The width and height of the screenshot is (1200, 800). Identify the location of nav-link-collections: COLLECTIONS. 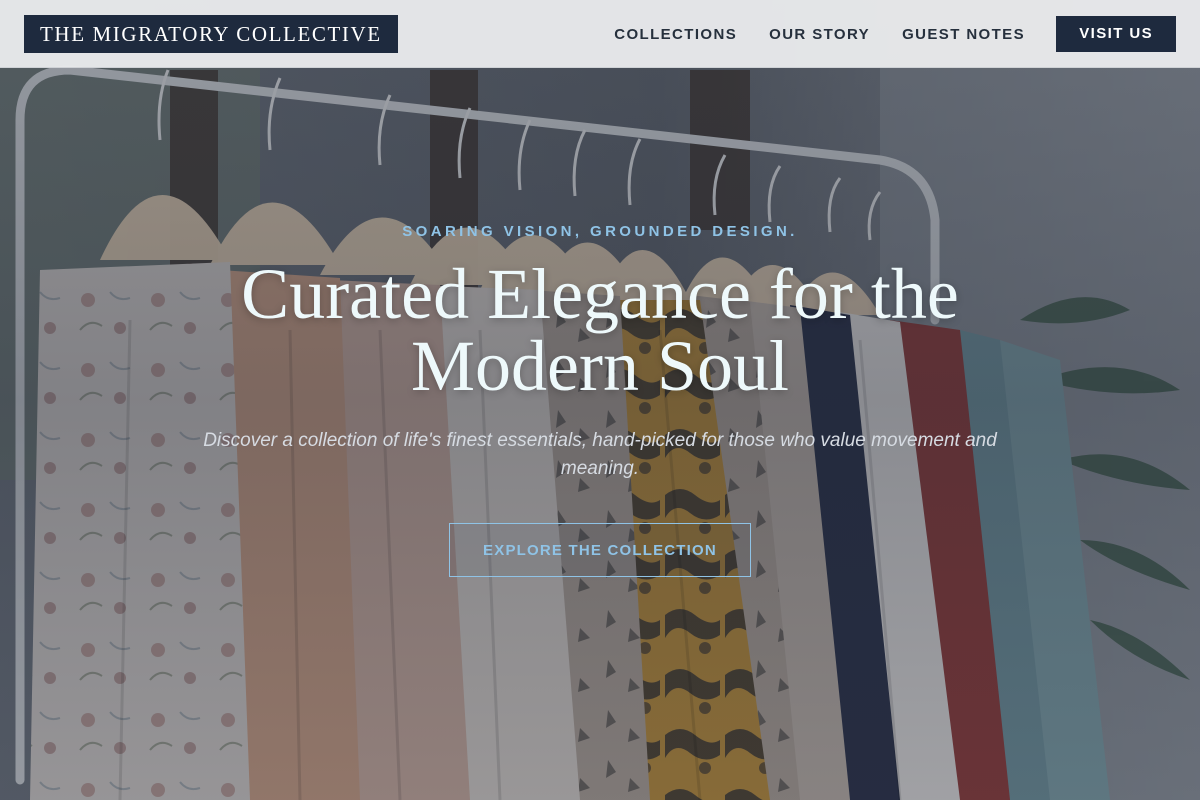
(675, 34).